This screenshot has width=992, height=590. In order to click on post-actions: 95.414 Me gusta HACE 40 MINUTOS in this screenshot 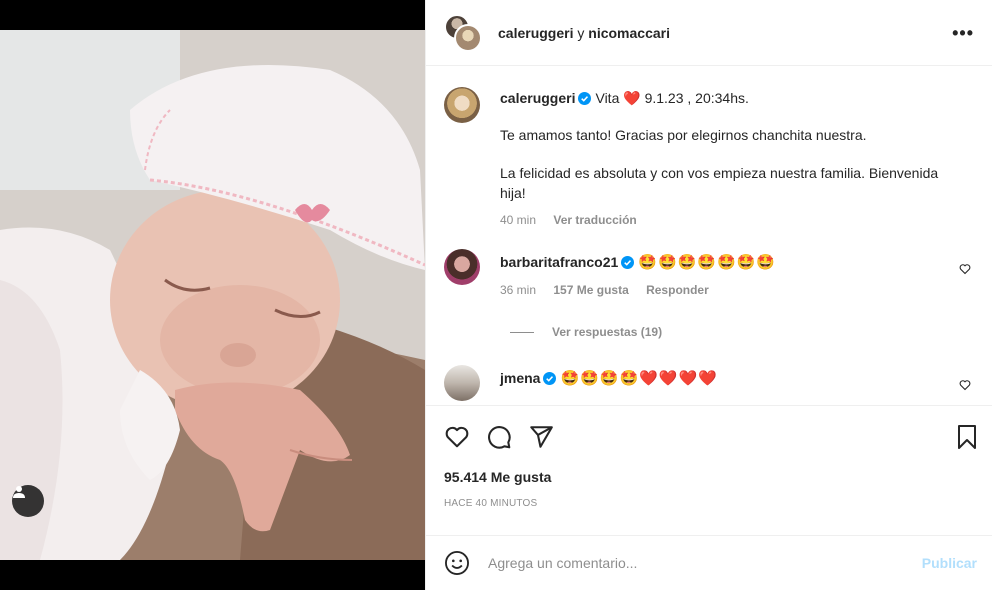, I will do `click(709, 470)`.